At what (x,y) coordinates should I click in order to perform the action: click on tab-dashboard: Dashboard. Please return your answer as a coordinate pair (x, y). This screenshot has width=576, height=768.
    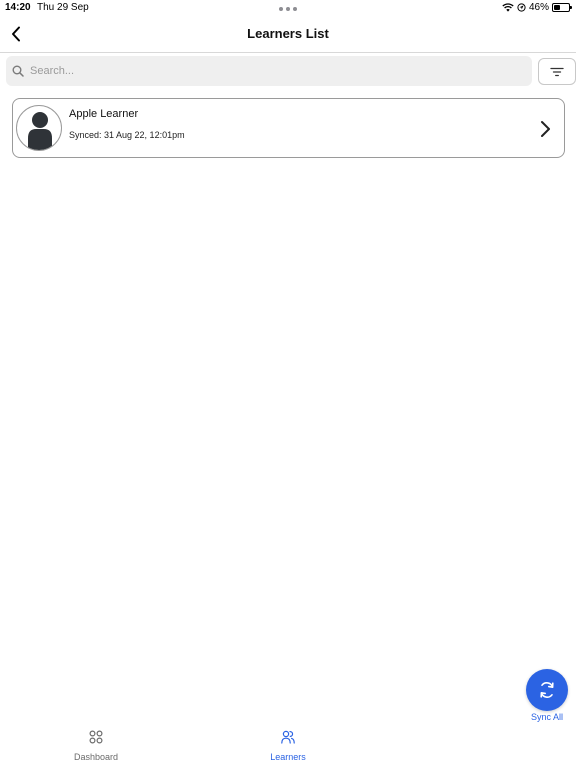
    Looking at the image, I should click on (96, 747).